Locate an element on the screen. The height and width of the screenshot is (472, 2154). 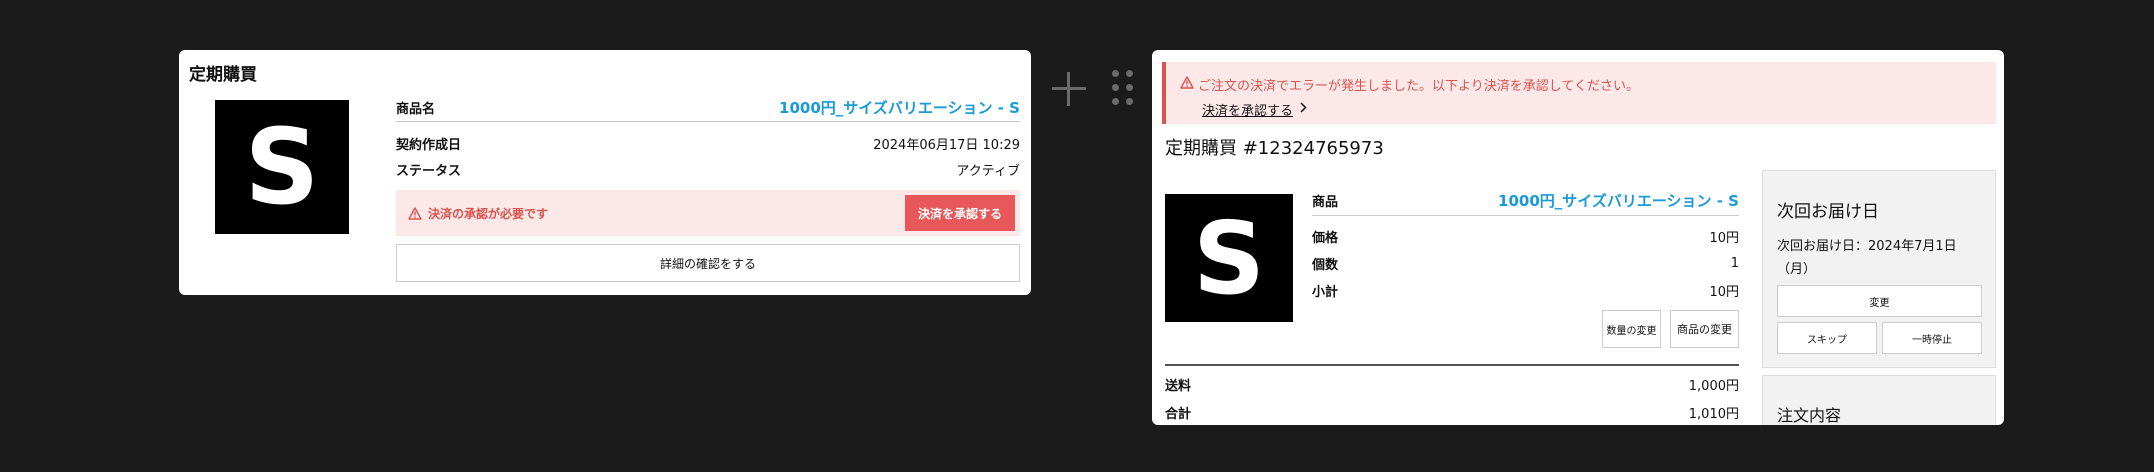
pause-button: 一時停止 is located at coordinates (1932, 338).